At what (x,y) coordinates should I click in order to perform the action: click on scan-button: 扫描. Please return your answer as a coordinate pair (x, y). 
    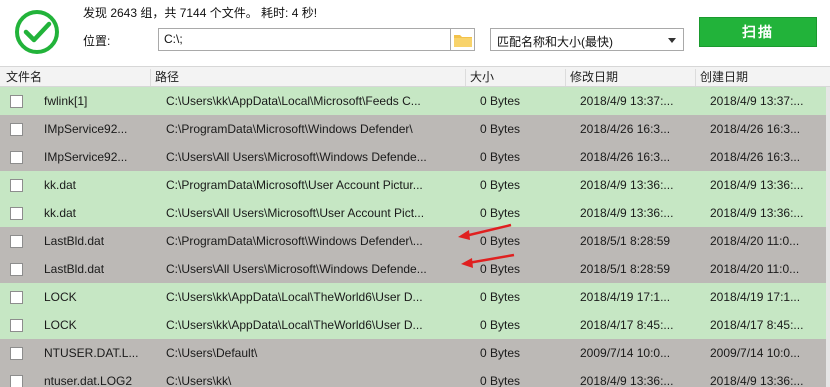
    Looking at the image, I should click on (758, 32).